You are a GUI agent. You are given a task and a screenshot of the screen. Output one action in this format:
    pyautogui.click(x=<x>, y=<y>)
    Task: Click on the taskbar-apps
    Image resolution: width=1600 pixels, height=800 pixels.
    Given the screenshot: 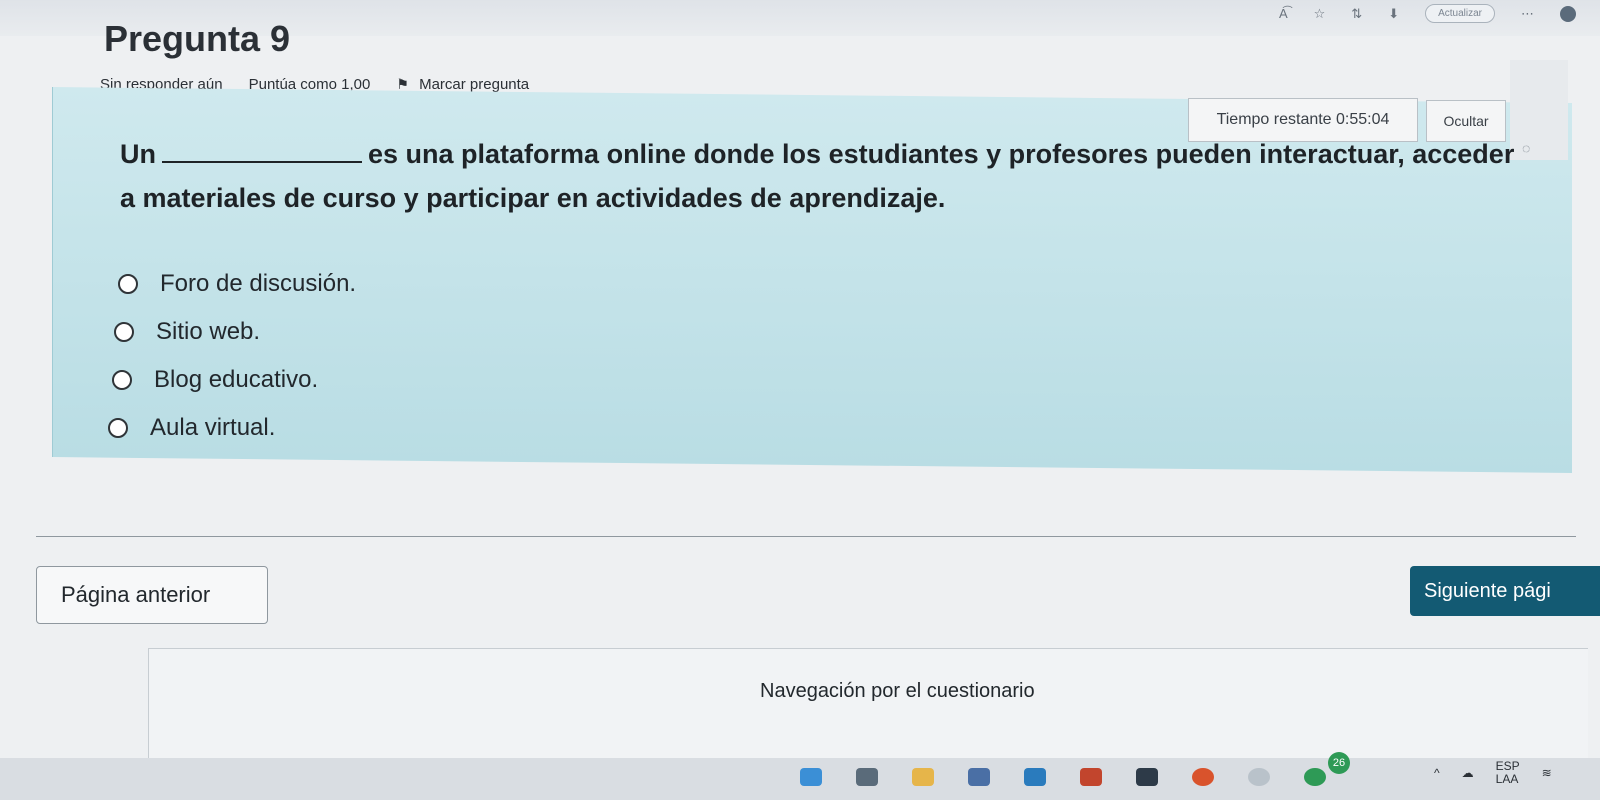 What is the action you would take?
    pyautogui.click(x=1063, y=777)
    